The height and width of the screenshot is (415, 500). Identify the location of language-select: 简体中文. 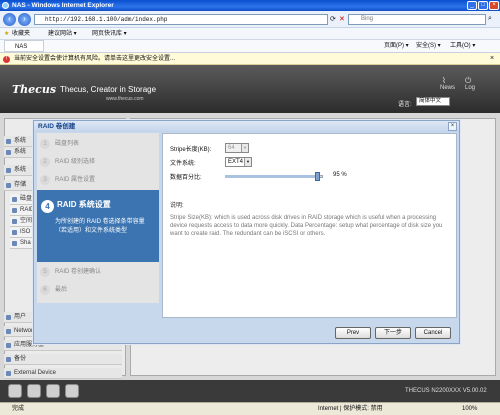
(433, 101).